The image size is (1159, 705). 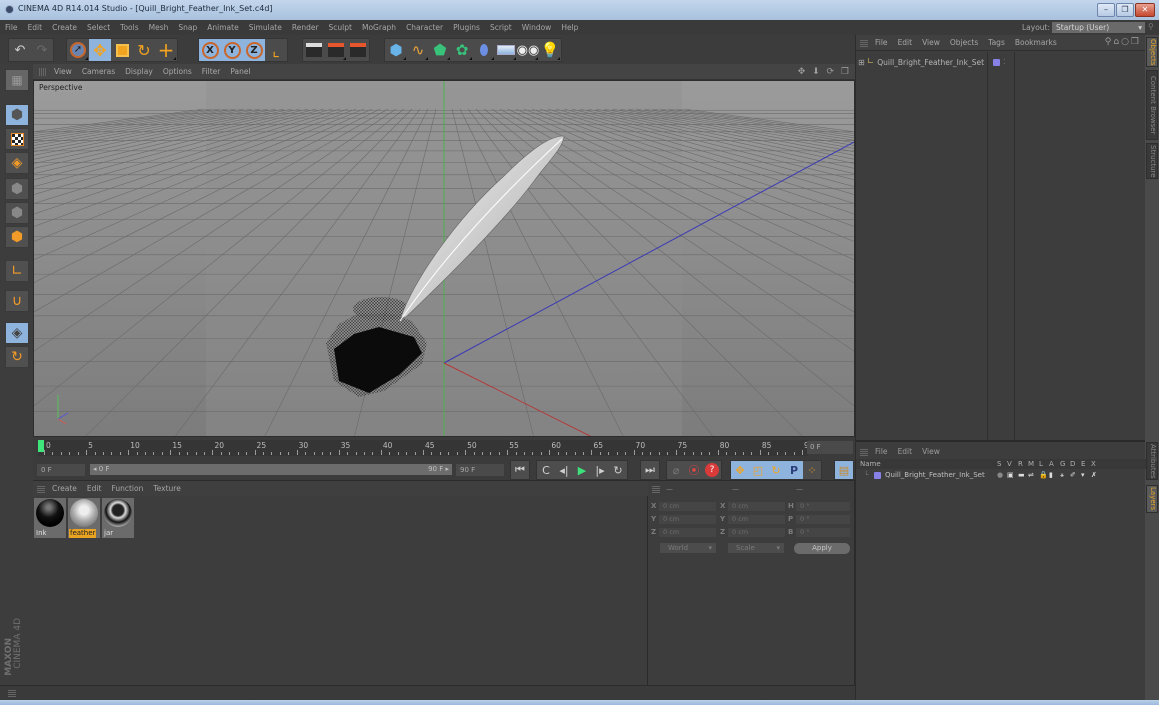 I want to click on spline-button: ∿, so click(x=418, y=50).